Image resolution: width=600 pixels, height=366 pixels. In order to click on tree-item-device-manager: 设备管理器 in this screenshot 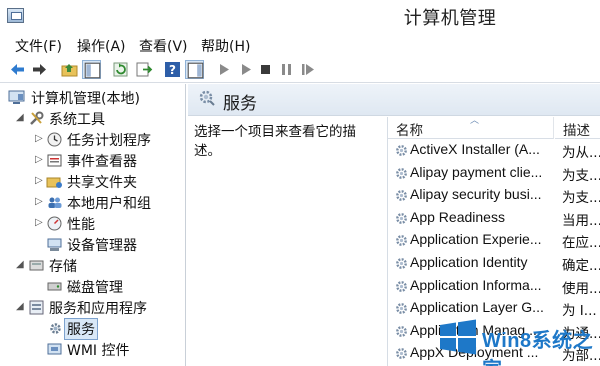, I will do `click(92, 245)`.